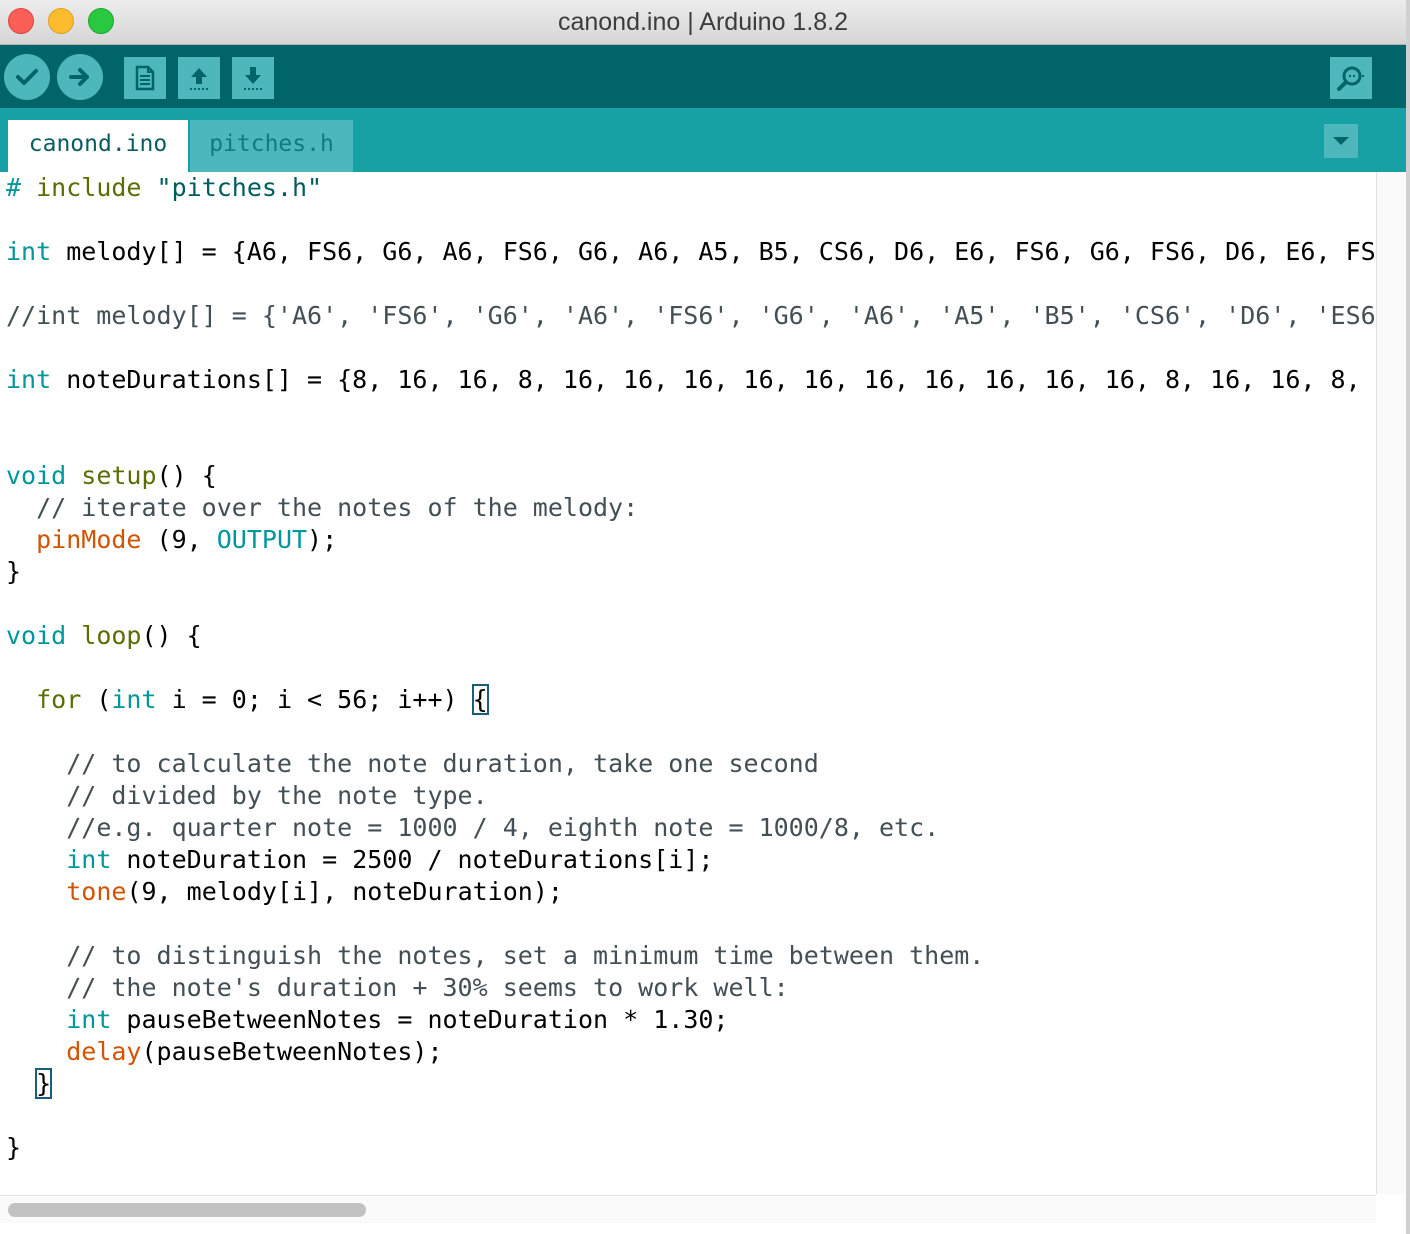  I want to click on tab-menu-button, so click(1341, 141).